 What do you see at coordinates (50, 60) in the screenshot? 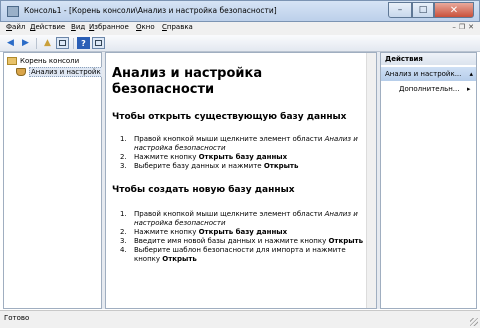
I see `tree-item-label: Корень консоли` at bounding box center [50, 60].